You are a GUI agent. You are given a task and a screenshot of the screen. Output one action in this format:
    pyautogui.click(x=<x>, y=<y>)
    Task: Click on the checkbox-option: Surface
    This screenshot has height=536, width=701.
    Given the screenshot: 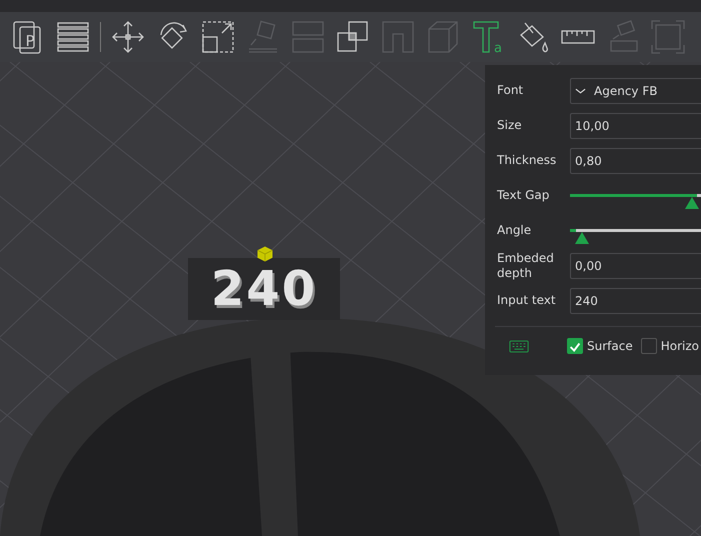 What is the action you would take?
    pyautogui.click(x=600, y=346)
    